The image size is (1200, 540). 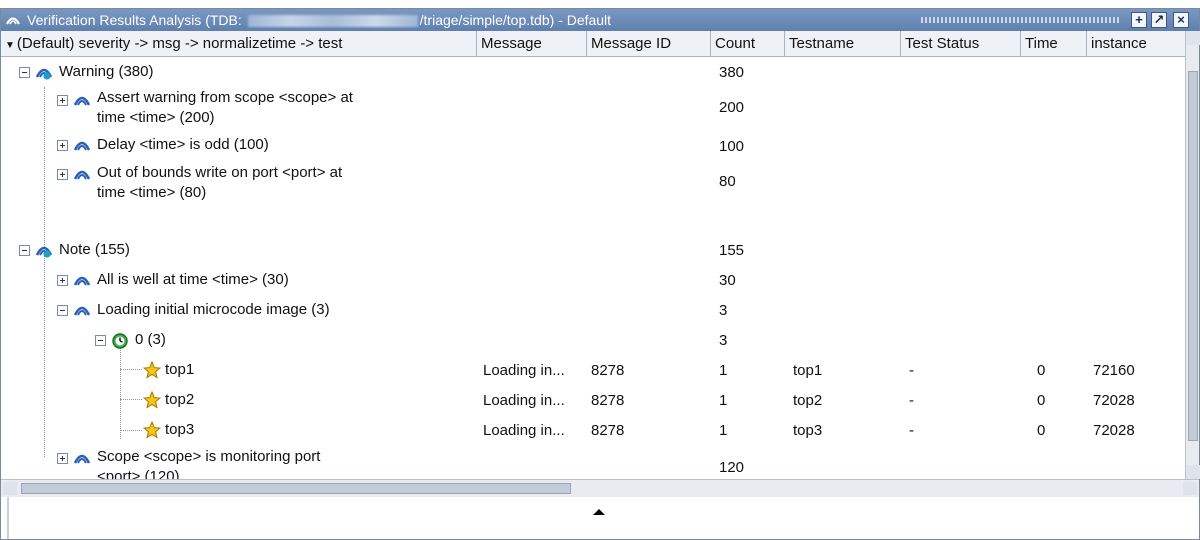 What do you see at coordinates (1193, 38) in the screenshot?
I see `scroll-up-button` at bounding box center [1193, 38].